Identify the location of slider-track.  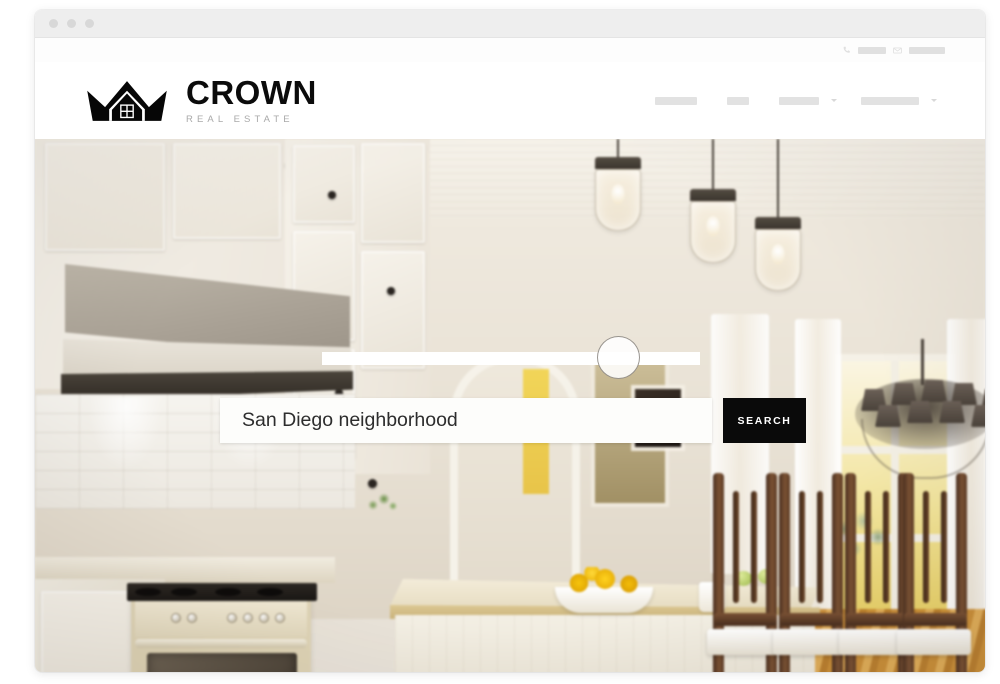
(511, 358).